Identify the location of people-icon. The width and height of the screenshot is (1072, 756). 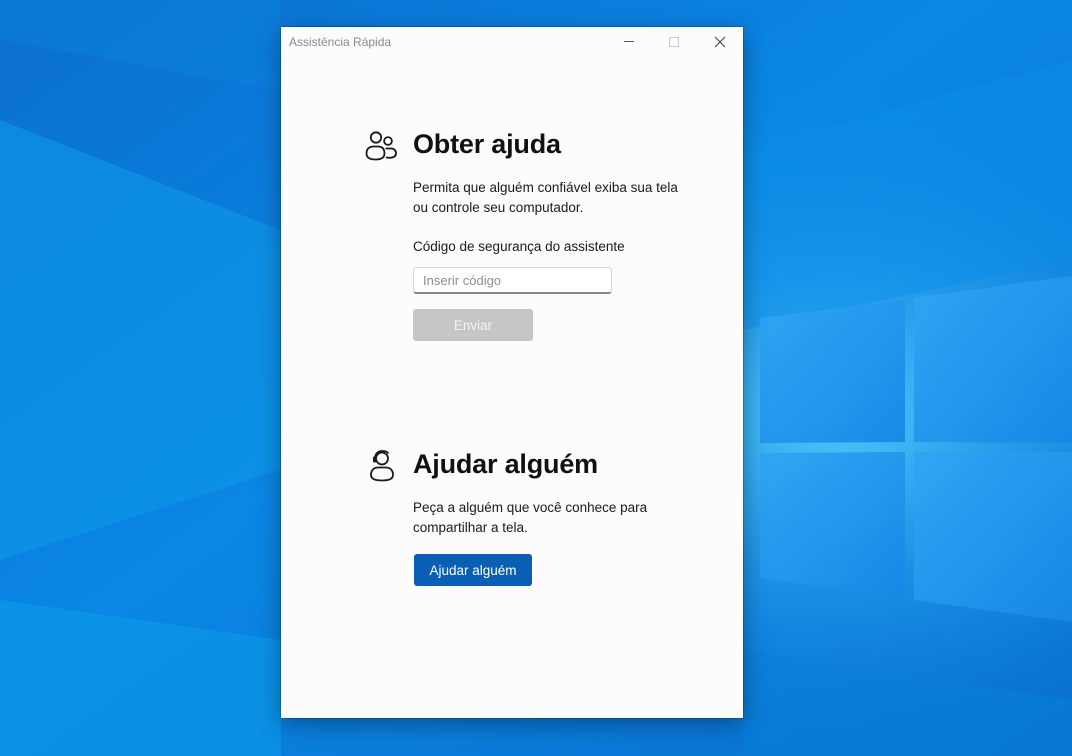
(381, 146).